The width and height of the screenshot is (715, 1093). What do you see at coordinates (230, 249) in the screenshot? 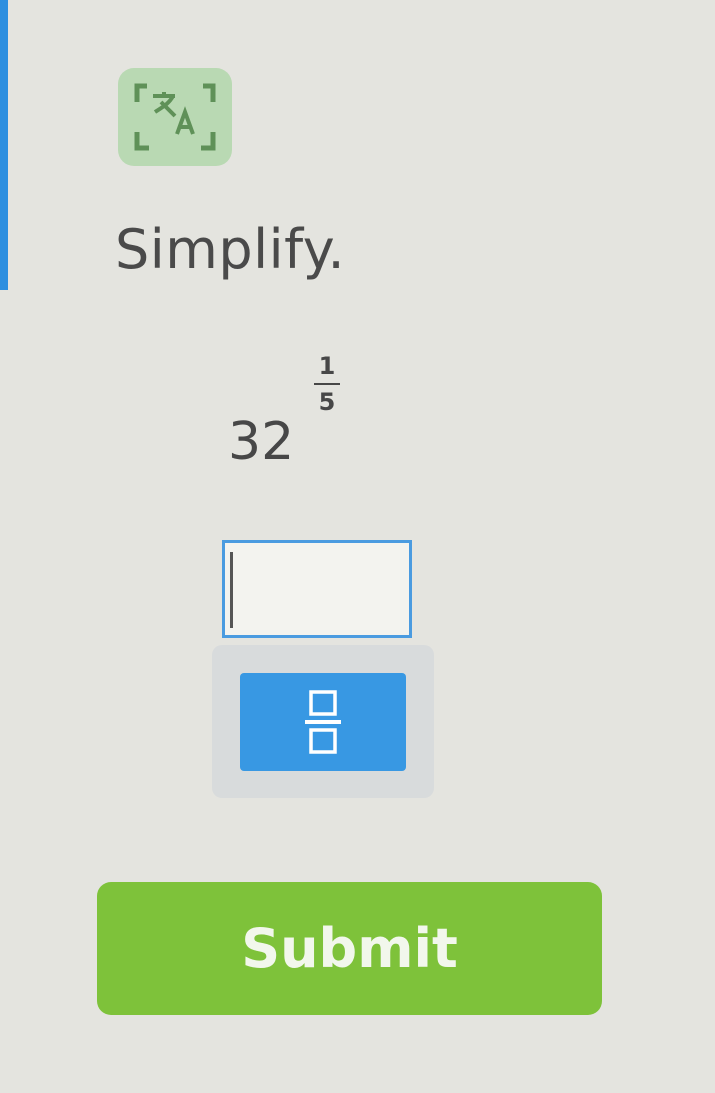
I see `question-prompt: Simplify.` at bounding box center [230, 249].